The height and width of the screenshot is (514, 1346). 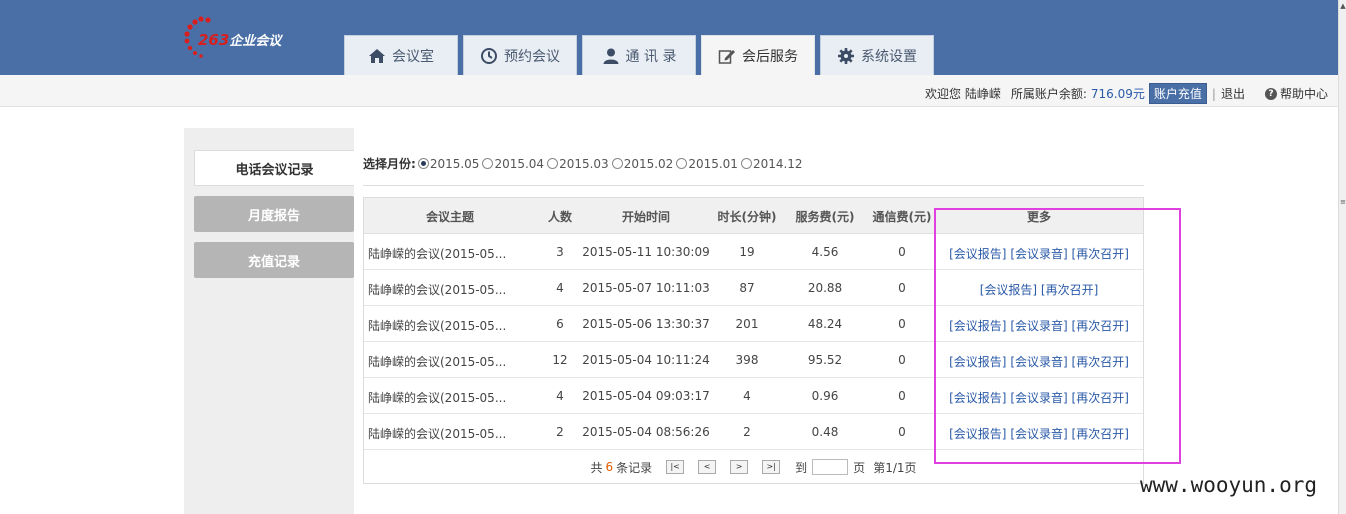 I want to click on month-radio: 2015.01, so click(x=707, y=164).